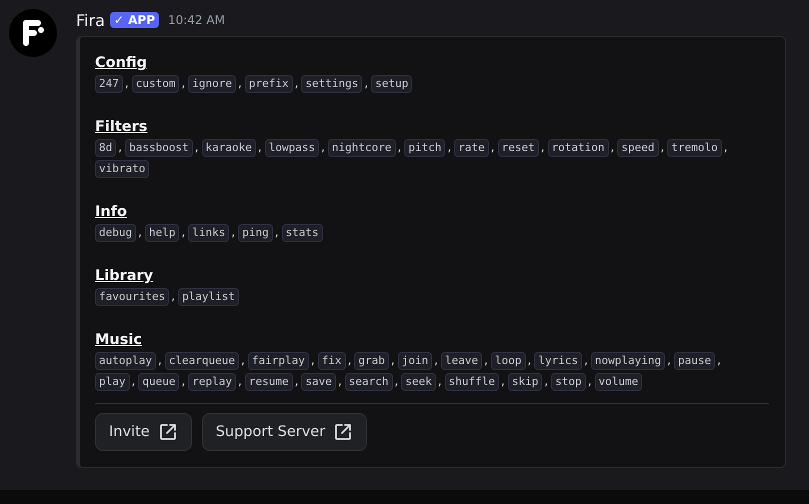 This screenshot has height=504, width=809. What do you see at coordinates (362, 148) in the screenshot?
I see `command-code: nightcore` at bounding box center [362, 148].